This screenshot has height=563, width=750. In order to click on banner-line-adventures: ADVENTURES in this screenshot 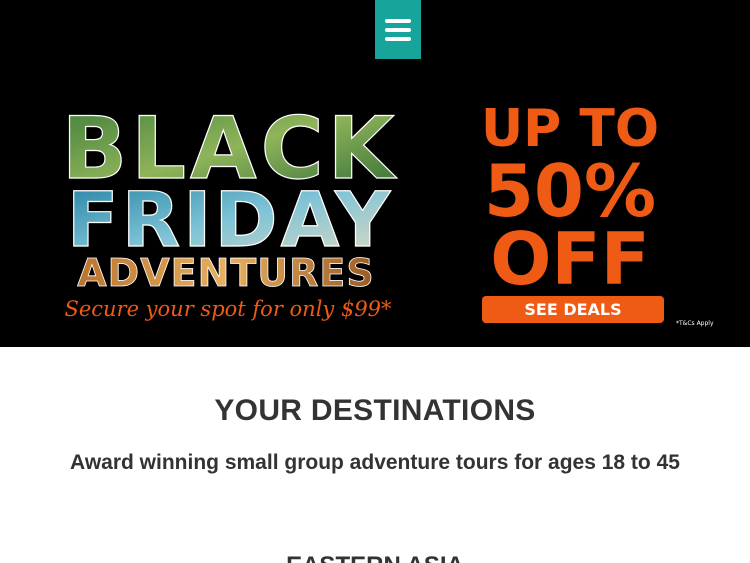, I will do `click(226, 273)`.